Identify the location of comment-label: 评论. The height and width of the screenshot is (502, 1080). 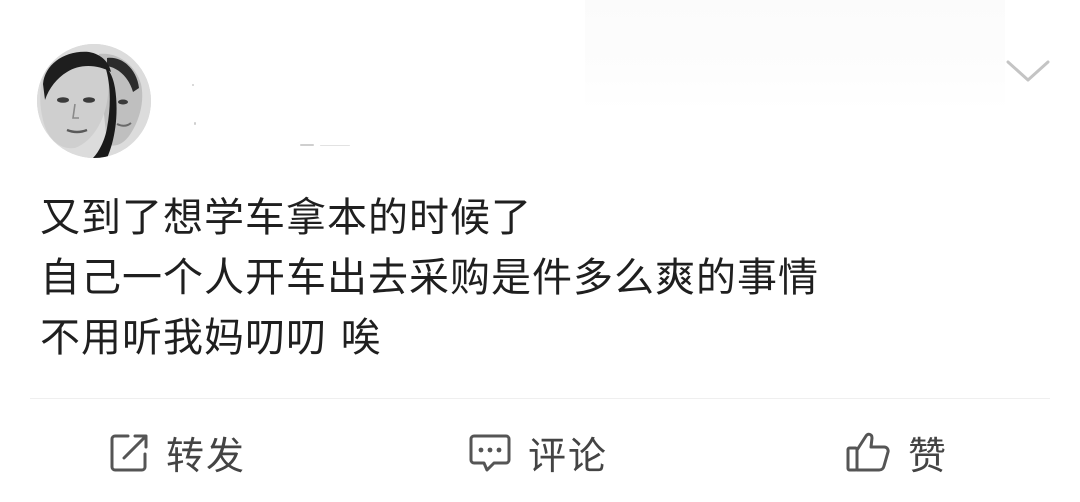
(568, 455).